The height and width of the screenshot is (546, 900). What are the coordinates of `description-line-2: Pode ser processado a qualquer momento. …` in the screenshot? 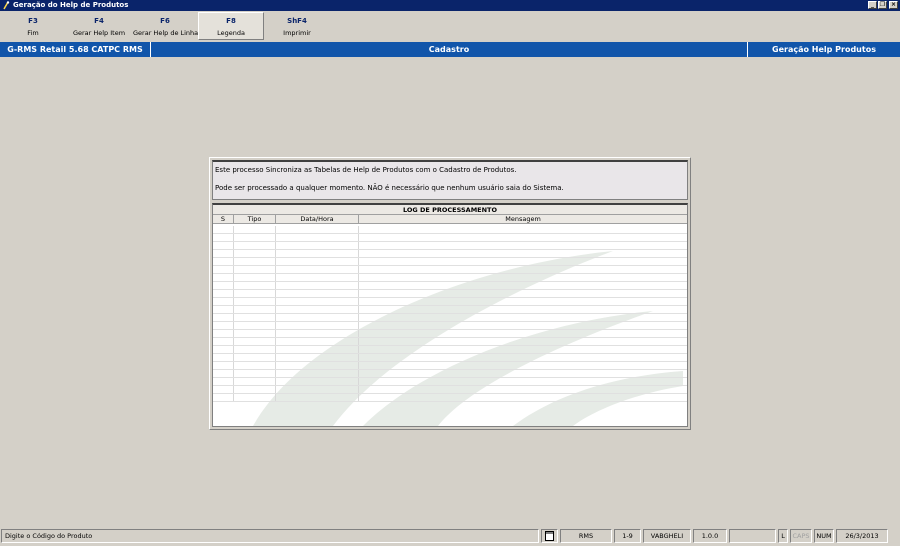 It's located at (389, 188).